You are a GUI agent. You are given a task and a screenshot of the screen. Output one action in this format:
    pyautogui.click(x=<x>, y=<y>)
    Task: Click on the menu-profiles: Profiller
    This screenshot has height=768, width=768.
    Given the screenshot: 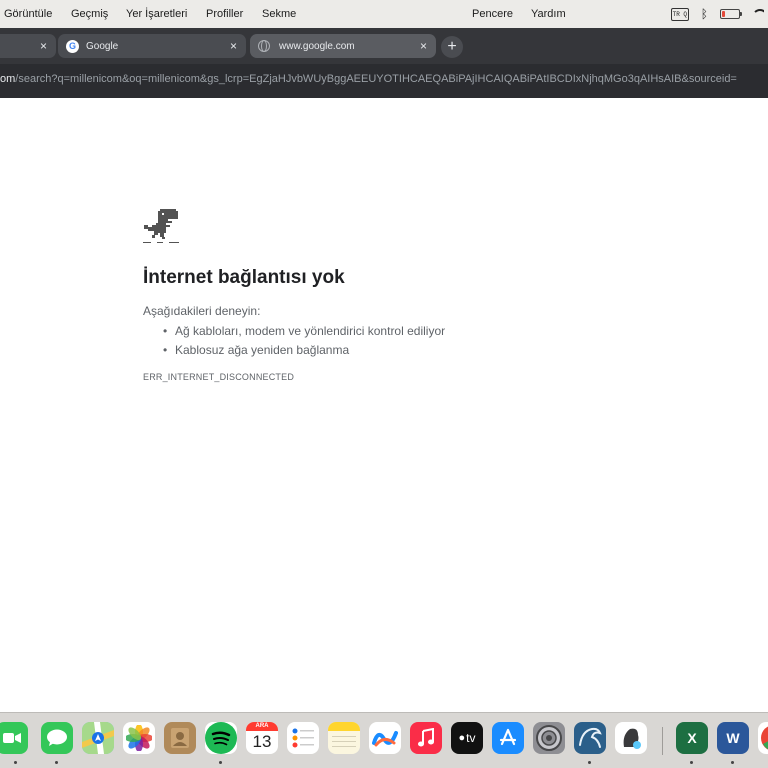 What is the action you would take?
    pyautogui.click(x=224, y=14)
    